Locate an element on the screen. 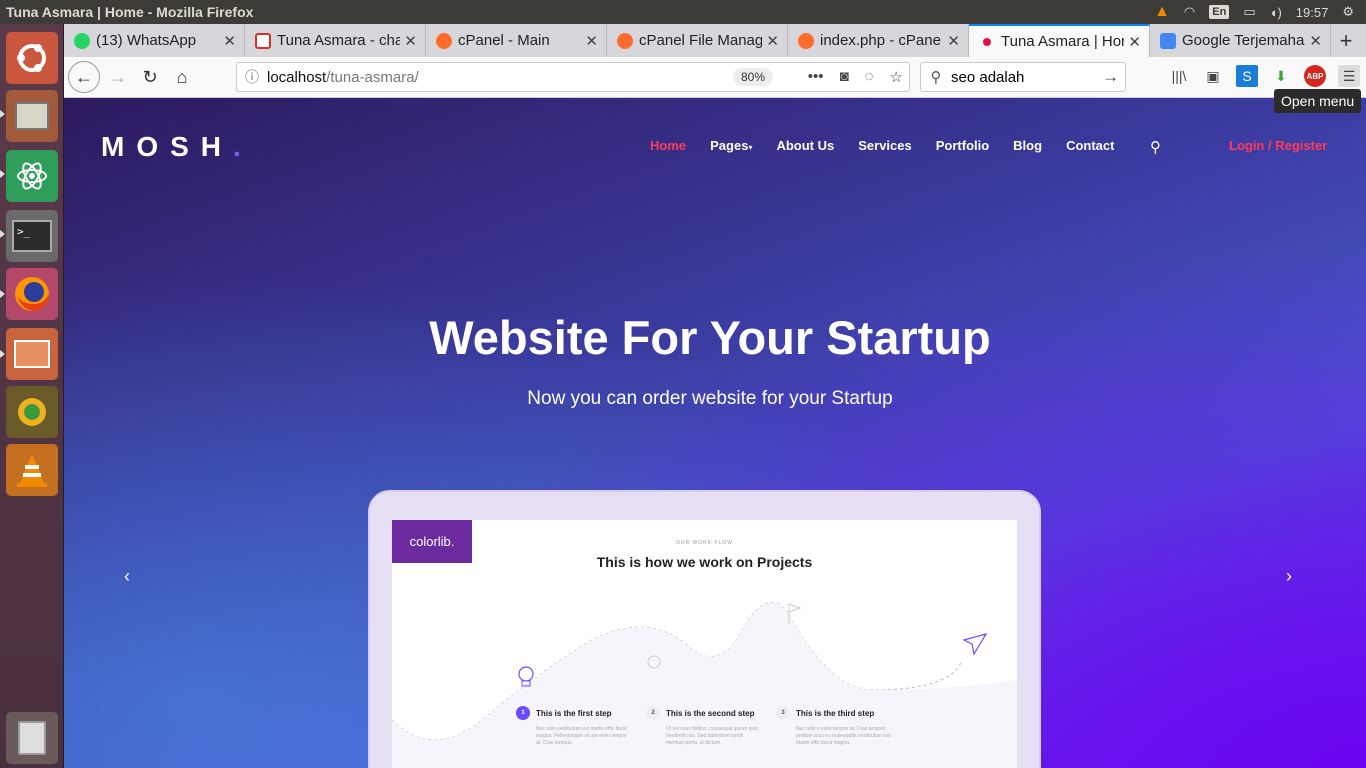  tab-cpanel-index: index.php - cPane ✕ is located at coordinates (878, 40).